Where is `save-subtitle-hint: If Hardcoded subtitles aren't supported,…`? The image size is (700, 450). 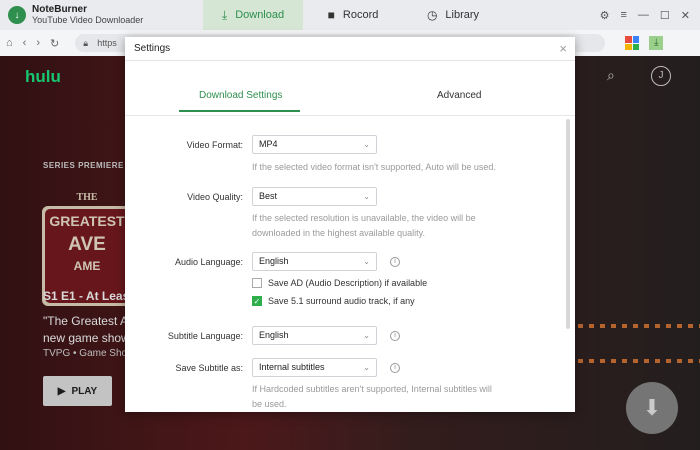 save-subtitle-hint: If Hardcoded subtitles aren't supported,… is located at coordinates (372, 397).